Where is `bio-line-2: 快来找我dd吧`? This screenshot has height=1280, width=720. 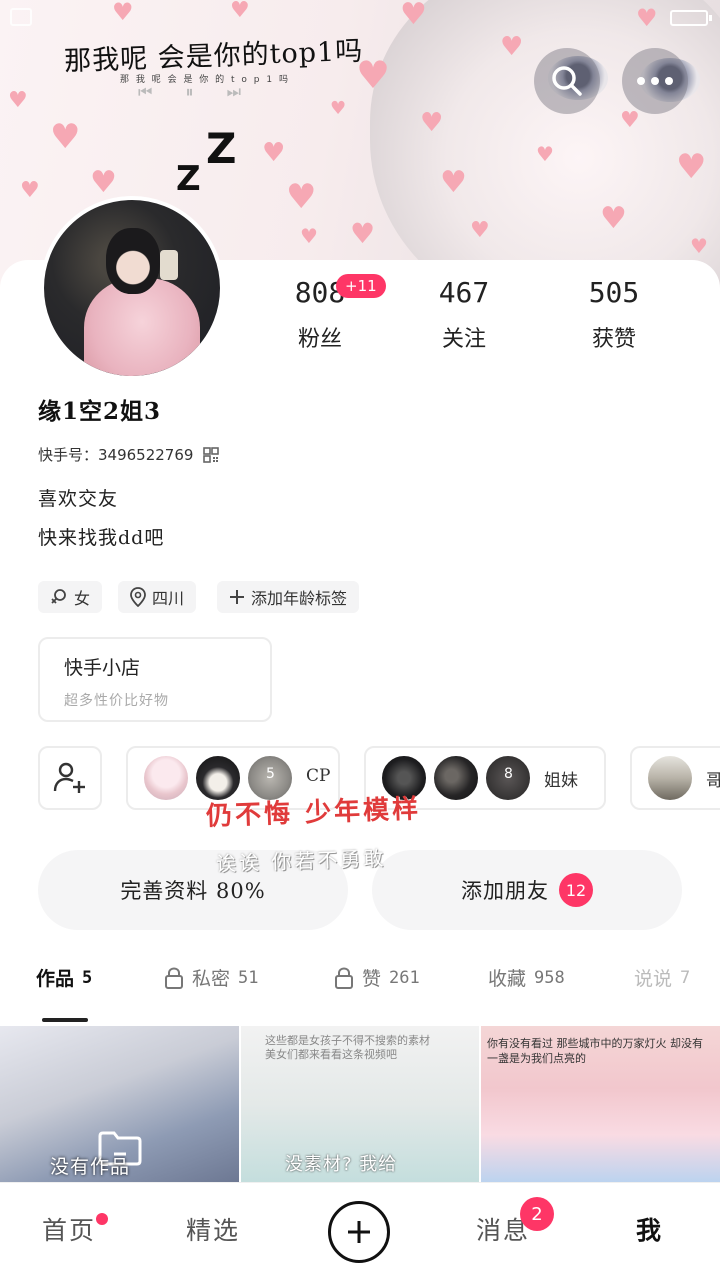 bio-line-2: 快来找我dd吧 is located at coordinates (101, 538).